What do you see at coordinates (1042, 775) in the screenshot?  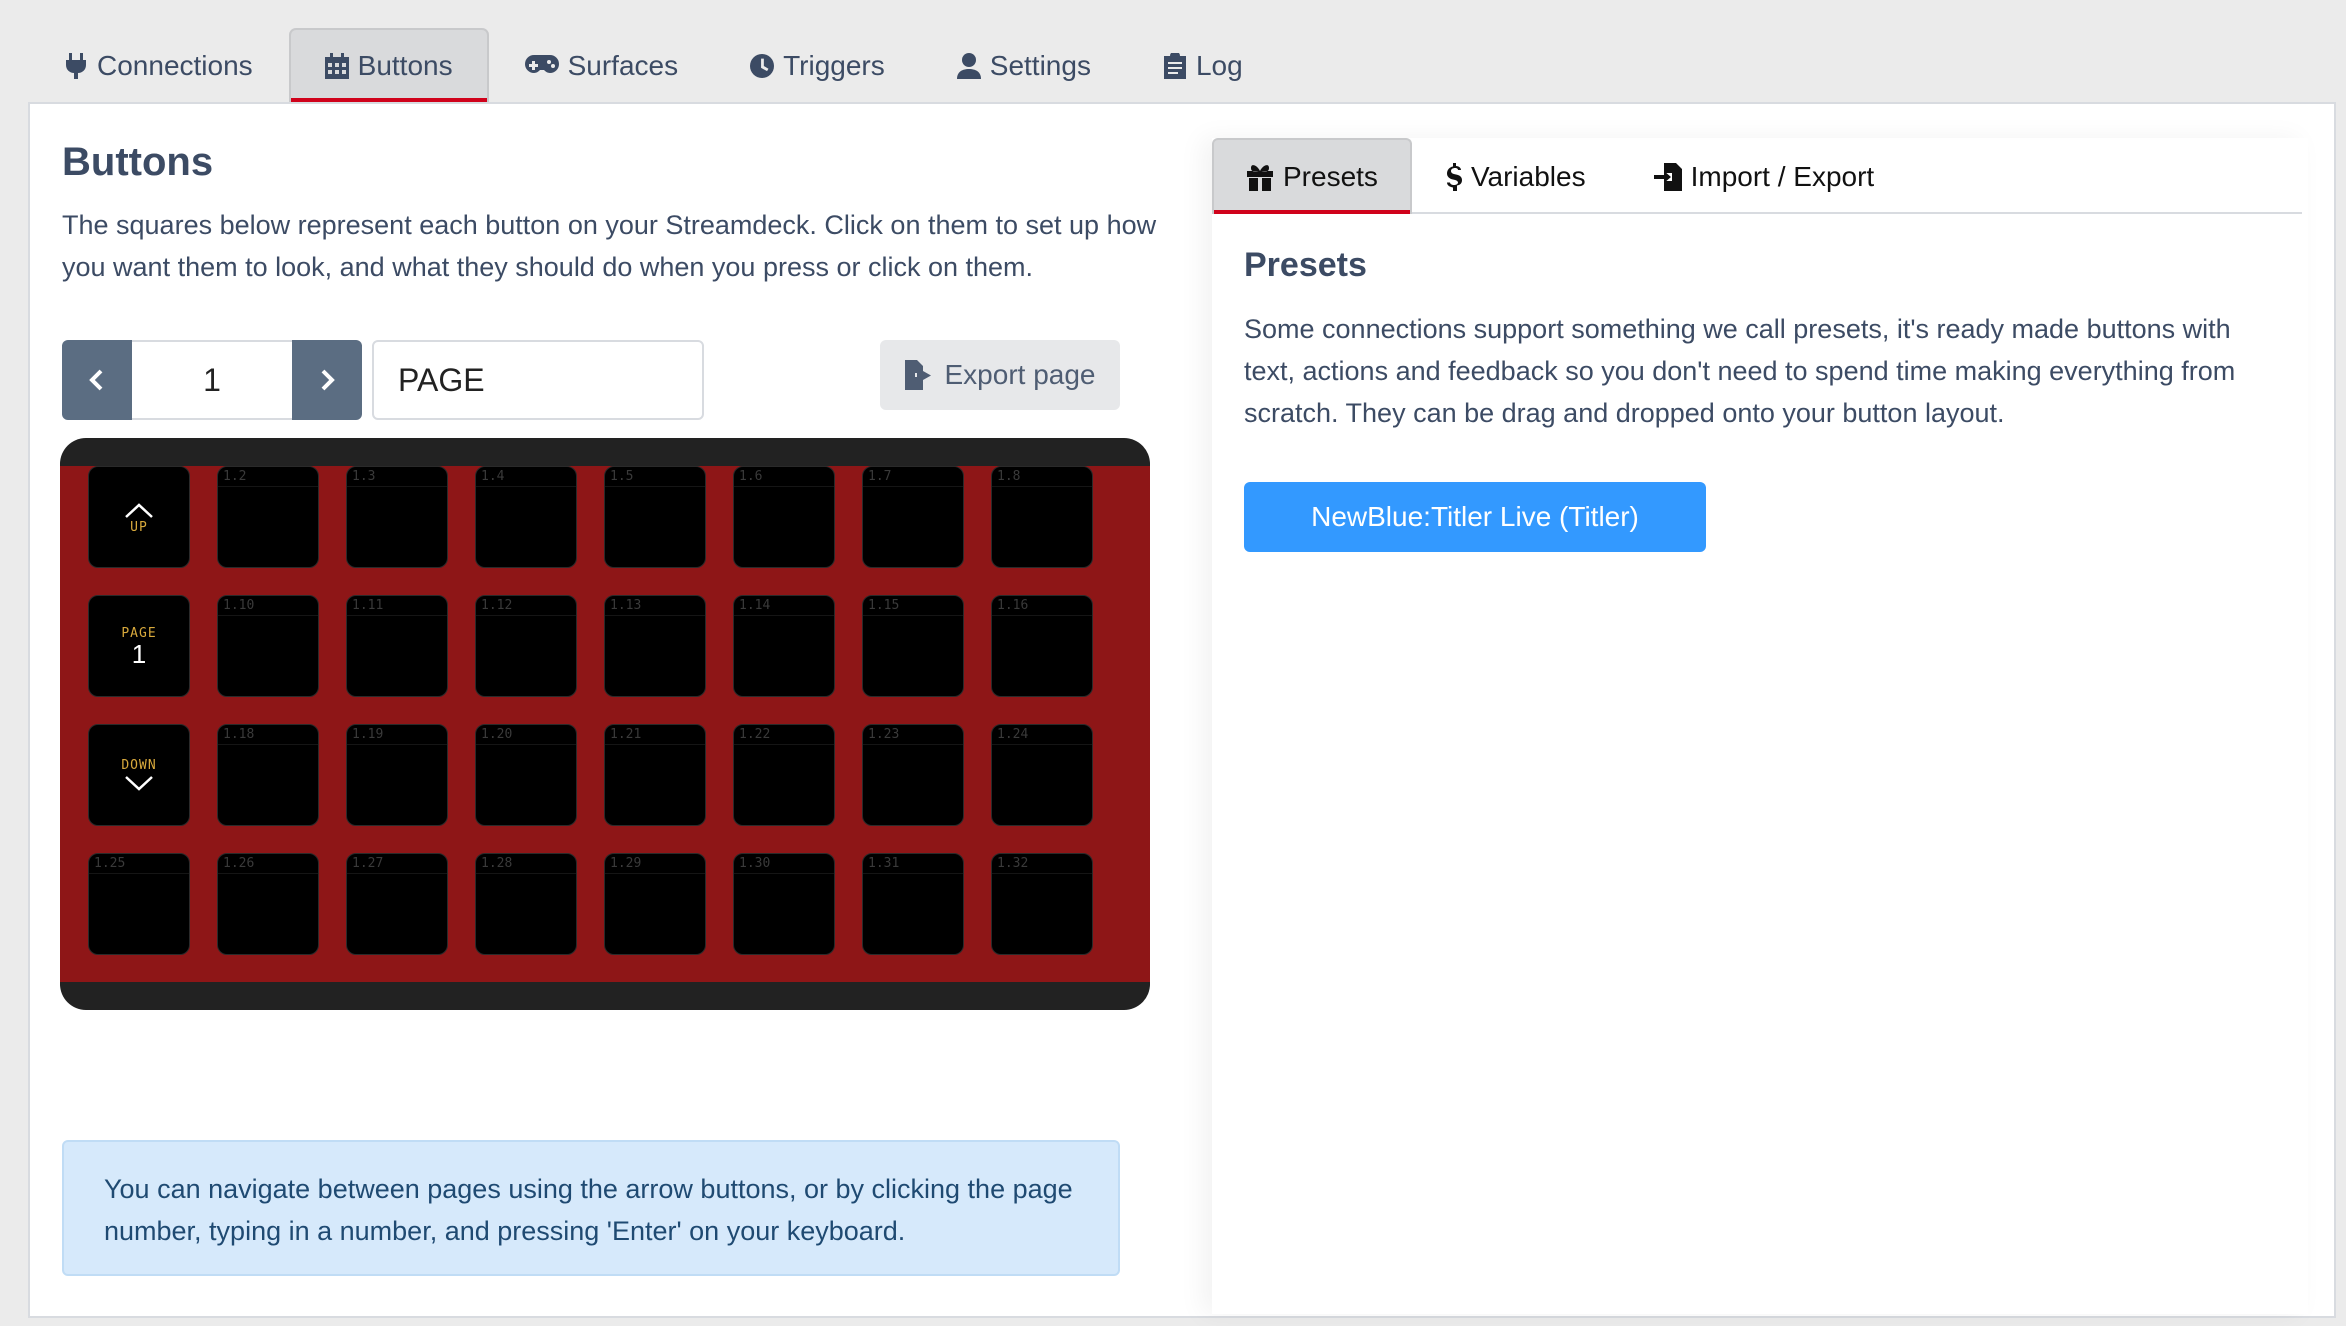 I see `grid-button: 1.24` at bounding box center [1042, 775].